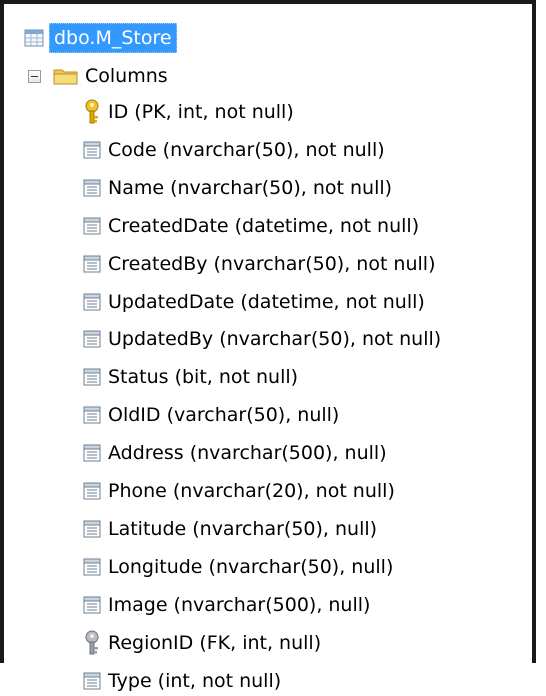  Describe the element at coordinates (195, 680) in the screenshot. I see `column-label: Type (int, not null)` at that location.